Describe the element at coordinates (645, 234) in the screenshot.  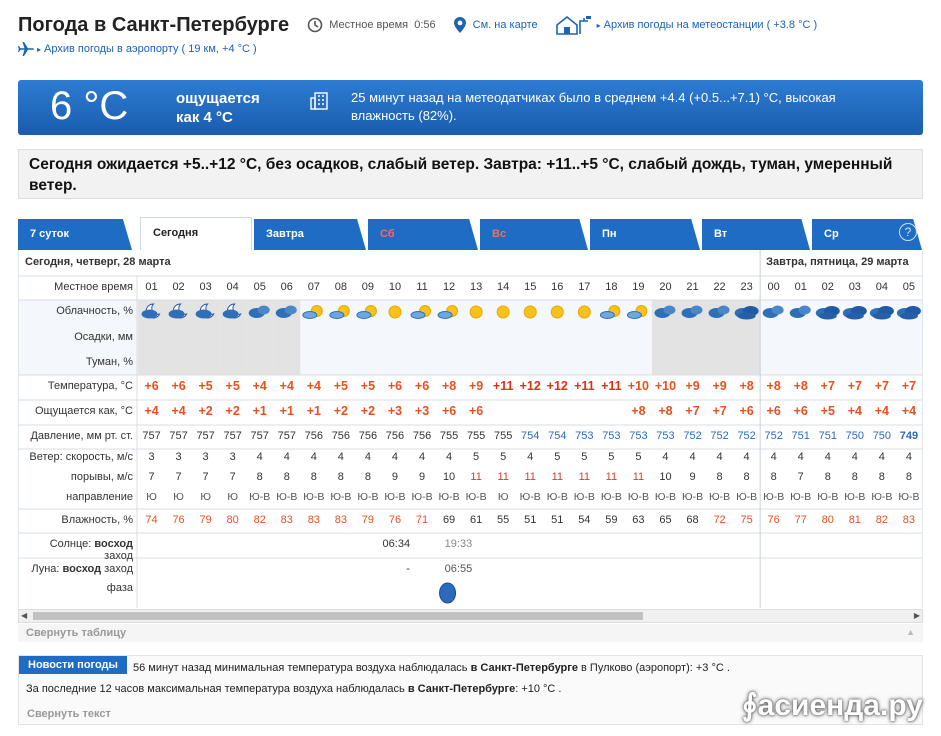
I see `tab-6: Пн` at that location.